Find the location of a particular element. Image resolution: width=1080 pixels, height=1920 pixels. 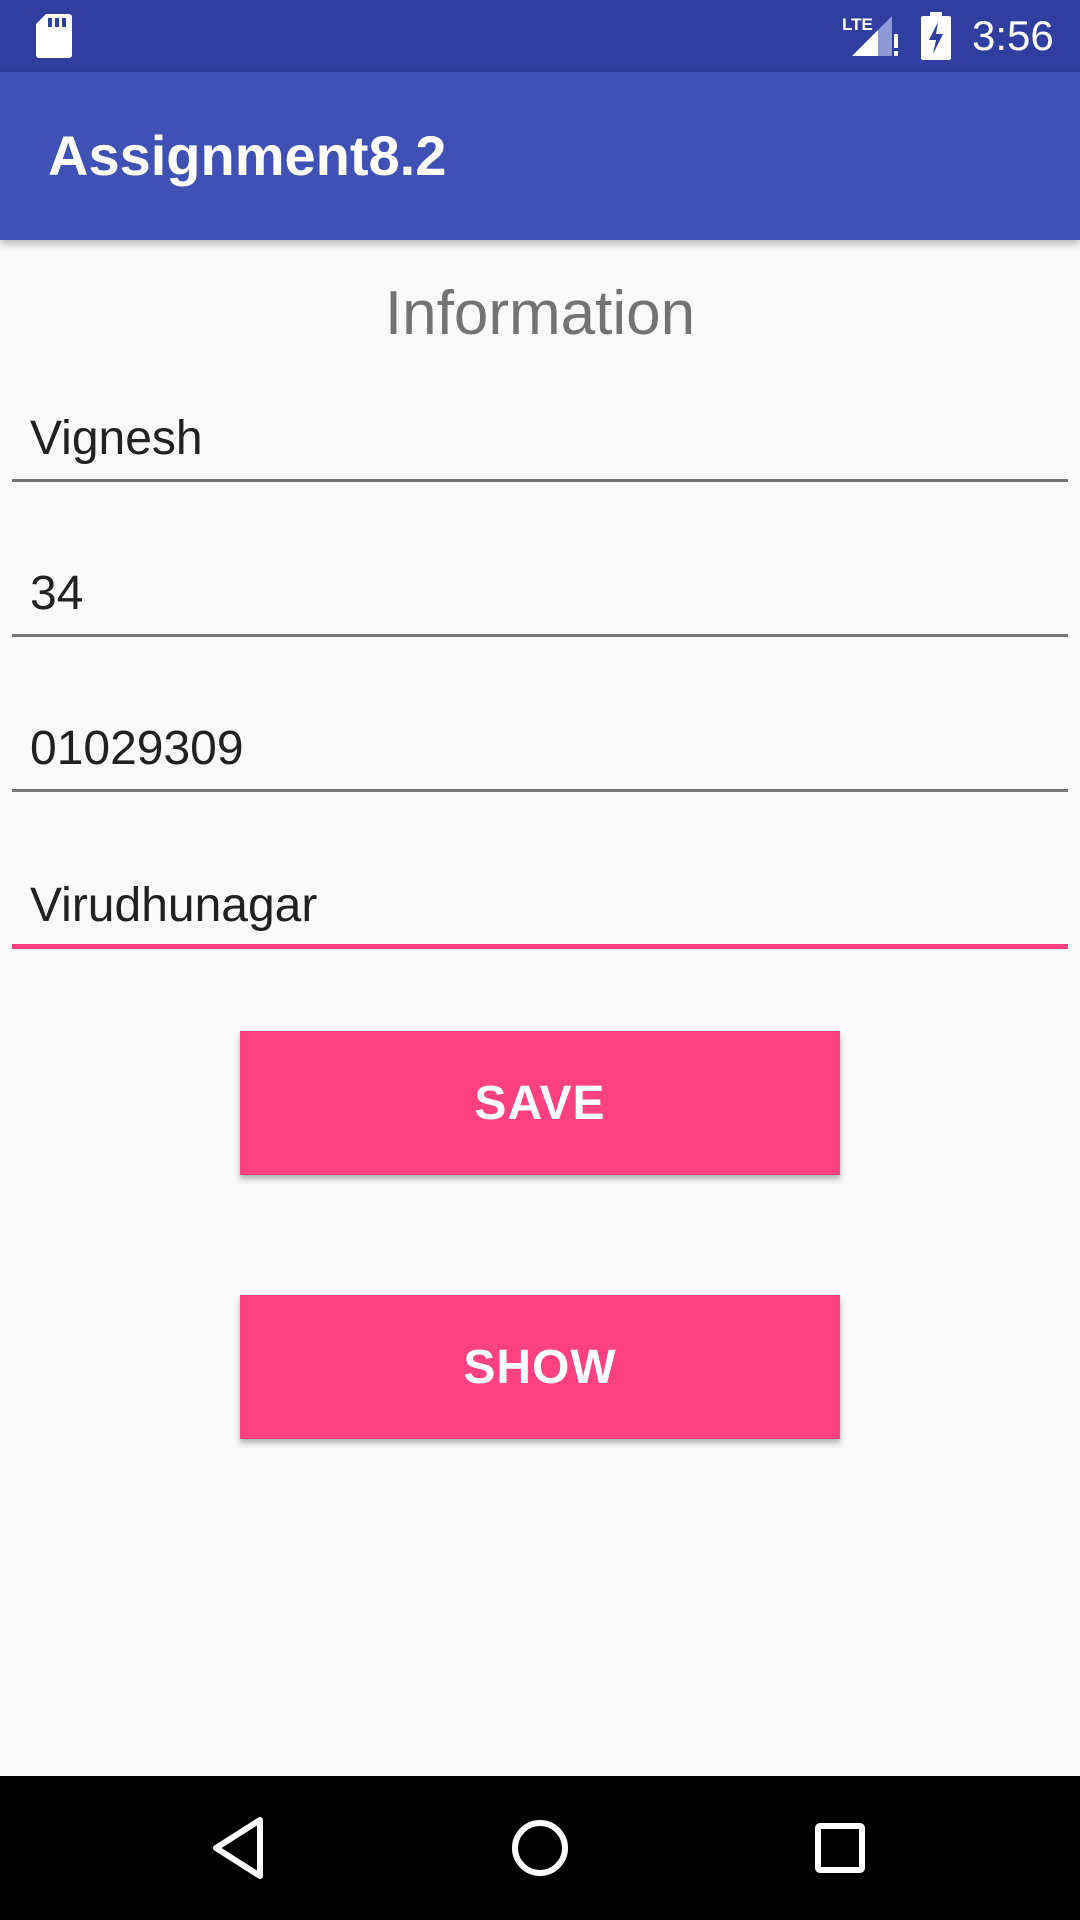

navigation-bar is located at coordinates (540, 1848).